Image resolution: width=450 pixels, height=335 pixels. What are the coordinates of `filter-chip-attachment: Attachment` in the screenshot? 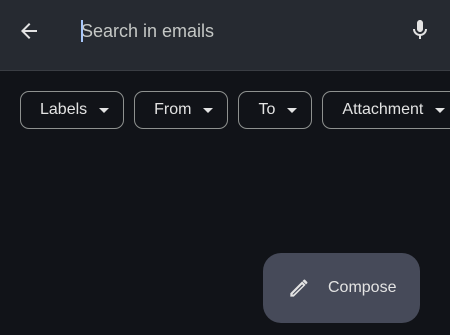 It's located at (386, 110).